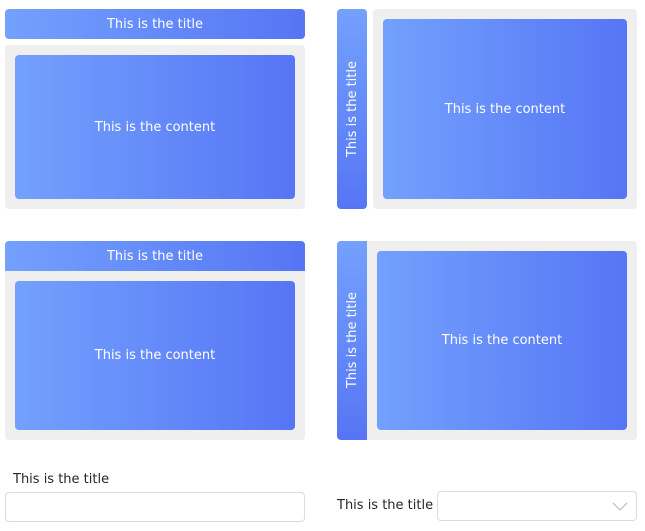  Describe the element at coordinates (537, 506) in the screenshot. I see `select-dropdown` at that location.